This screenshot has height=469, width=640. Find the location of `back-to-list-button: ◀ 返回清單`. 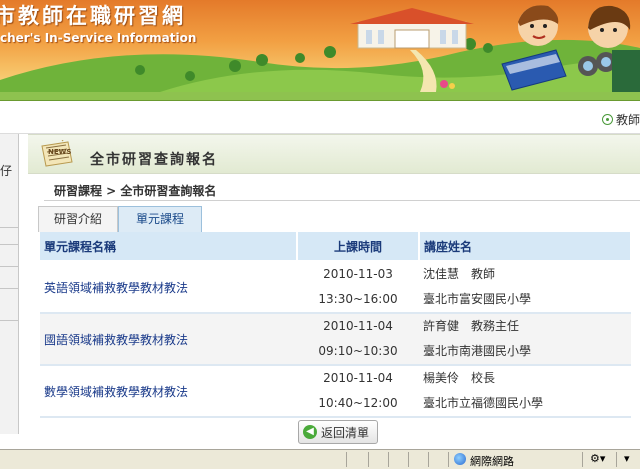

back-to-list-button: ◀ 返回清單 is located at coordinates (338, 432).